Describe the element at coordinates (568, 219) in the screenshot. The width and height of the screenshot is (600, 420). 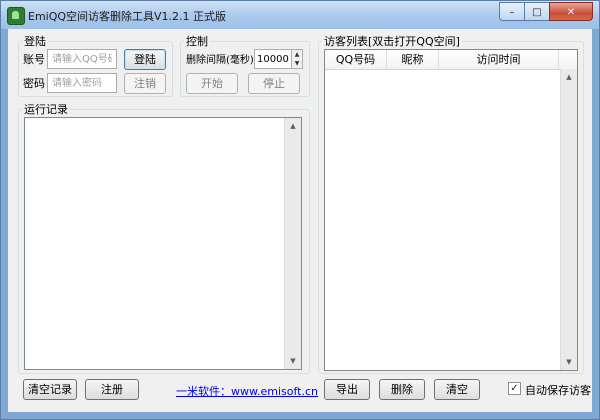
I see `visitor-scrollbar: ▲ ▼` at that location.